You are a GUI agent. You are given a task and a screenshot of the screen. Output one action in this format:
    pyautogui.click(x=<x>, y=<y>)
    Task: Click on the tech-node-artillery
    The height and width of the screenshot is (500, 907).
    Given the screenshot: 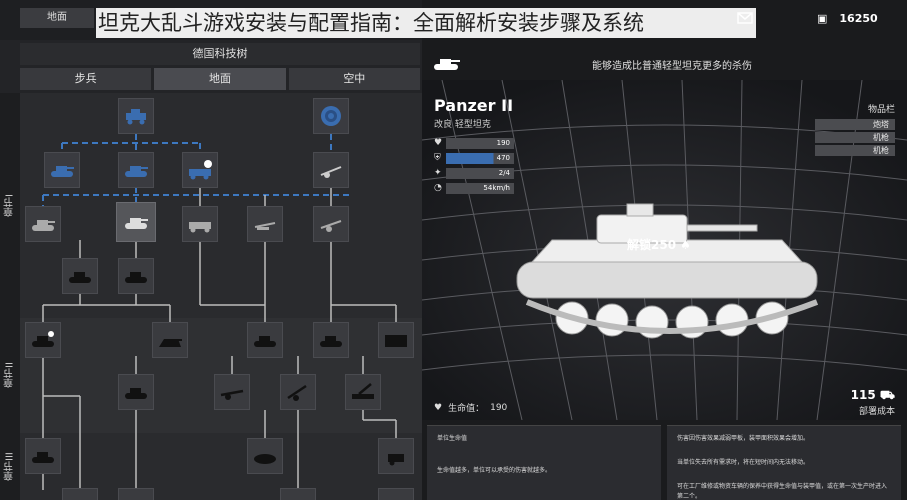 What is the action you would take?
    pyautogui.click(x=331, y=224)
    